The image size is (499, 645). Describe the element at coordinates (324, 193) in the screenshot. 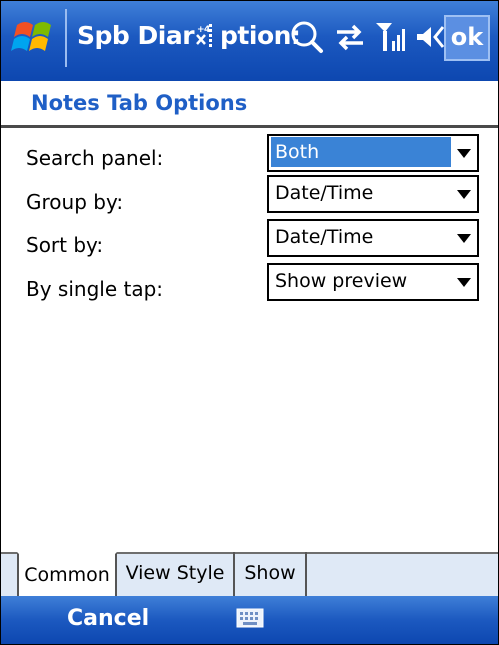

I see `group-by-value: Date/Time` at that location.